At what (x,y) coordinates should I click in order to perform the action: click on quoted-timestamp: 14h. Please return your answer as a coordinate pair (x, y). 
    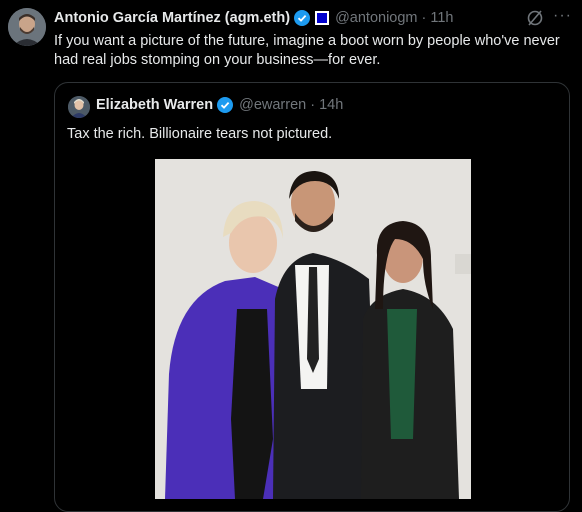
    Looking at the image, I should click on (331, 105).